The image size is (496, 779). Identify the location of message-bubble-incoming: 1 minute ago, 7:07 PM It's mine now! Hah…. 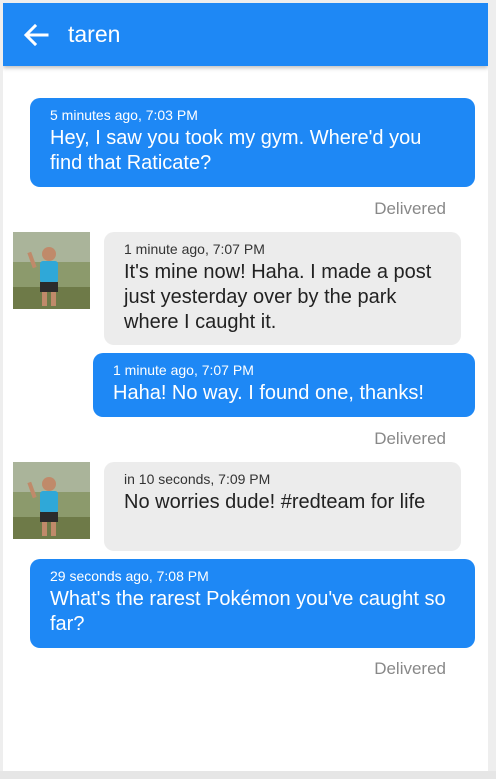
(282, 288).